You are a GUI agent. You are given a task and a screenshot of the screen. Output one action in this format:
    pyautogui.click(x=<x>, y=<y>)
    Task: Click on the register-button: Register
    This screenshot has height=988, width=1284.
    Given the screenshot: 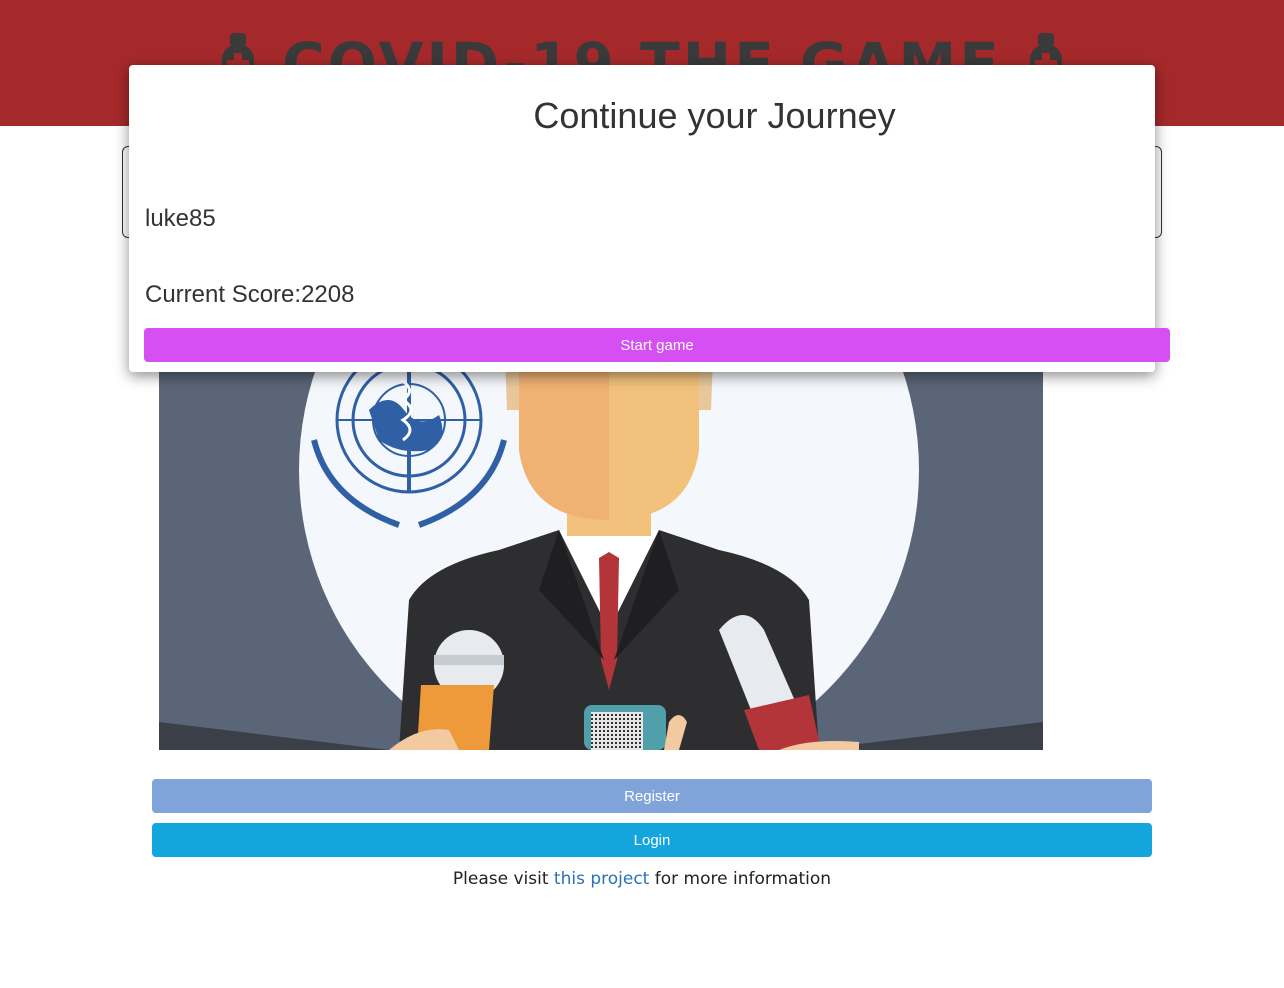 What is the action you would take?
    pyautogui.click(x=652, y=796)
    